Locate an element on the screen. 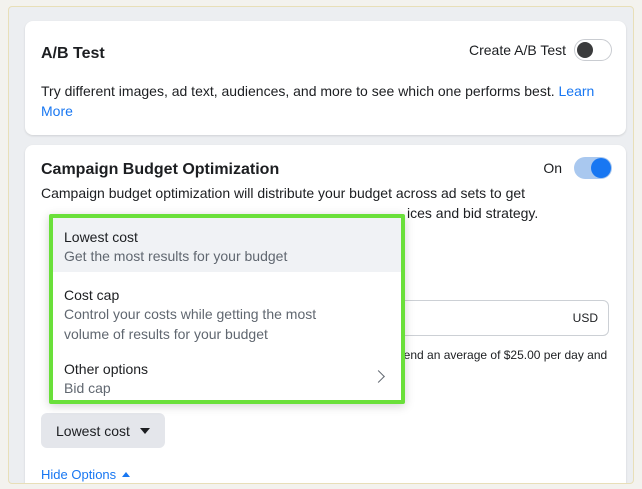 The width and height of the screenshot is (642, 489). cbo-title: Campaign Budget Optimization is located at coordinates (160, 169).